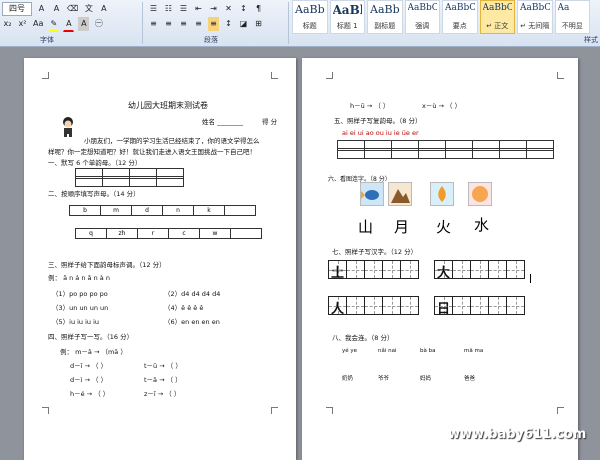  What do you see at coordinates (152, 152) in the screenshot?
I see `intro-line-2: 样呢？你一定想知道吧？好！就让我们走进入语文王国挑战一下自己吧！` at bounding box center [152, 152].